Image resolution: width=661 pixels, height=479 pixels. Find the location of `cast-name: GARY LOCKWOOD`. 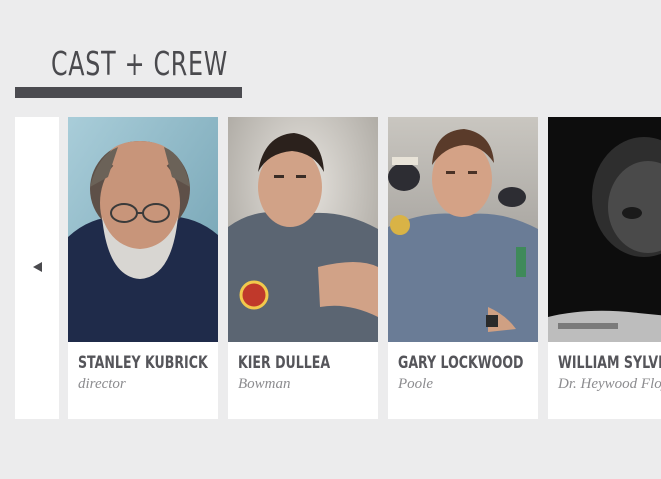

cast-name: GARY LOCKWOOD is located at coordinates (461, 363).